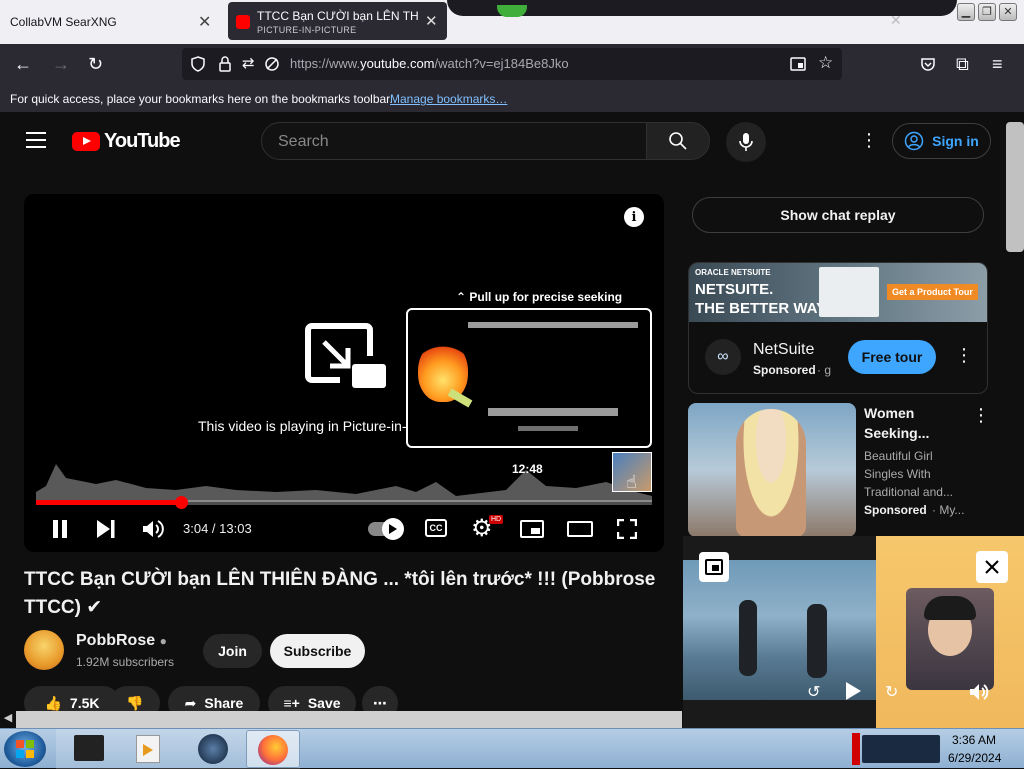 The height and width of the screenshot is (769, 1024). What do you see at coordinates (627, 529) in the screenshot?
I see `fullscreen-icon` at bounding box center [627, 529].